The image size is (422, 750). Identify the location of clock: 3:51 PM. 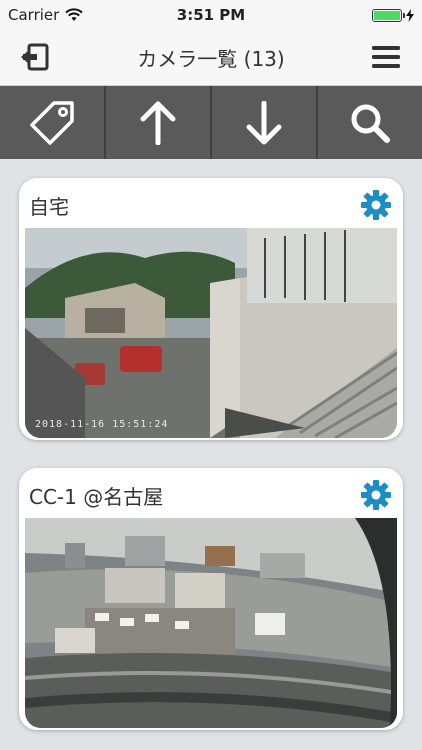
(211, 15).